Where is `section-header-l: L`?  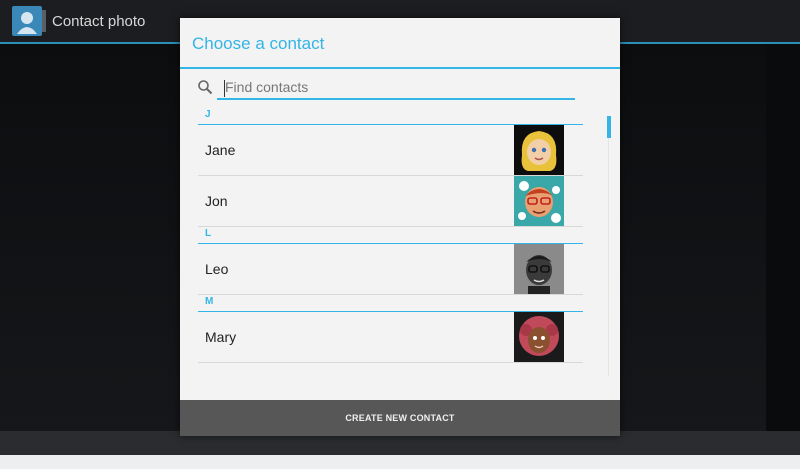
section-header-l: L is located at coordinates (390, 235).